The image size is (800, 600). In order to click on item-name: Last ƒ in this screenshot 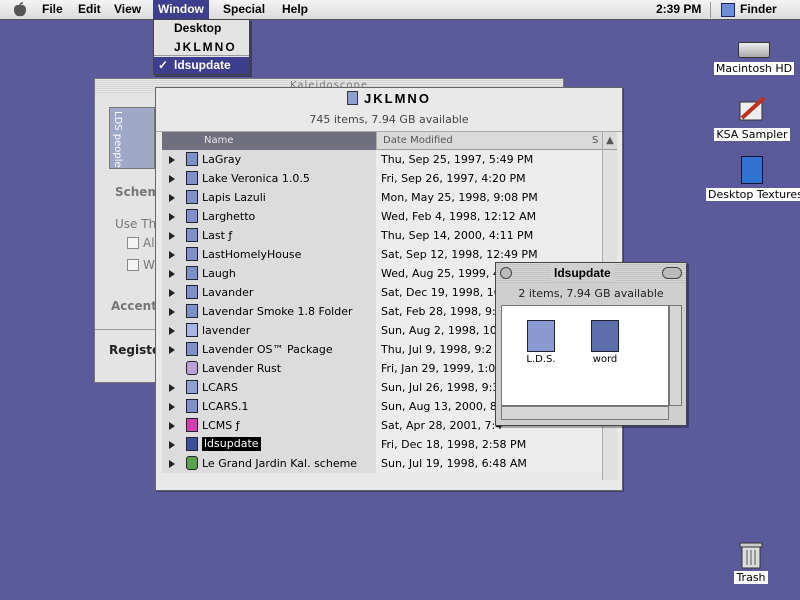, I will do `click(217, 235)`.